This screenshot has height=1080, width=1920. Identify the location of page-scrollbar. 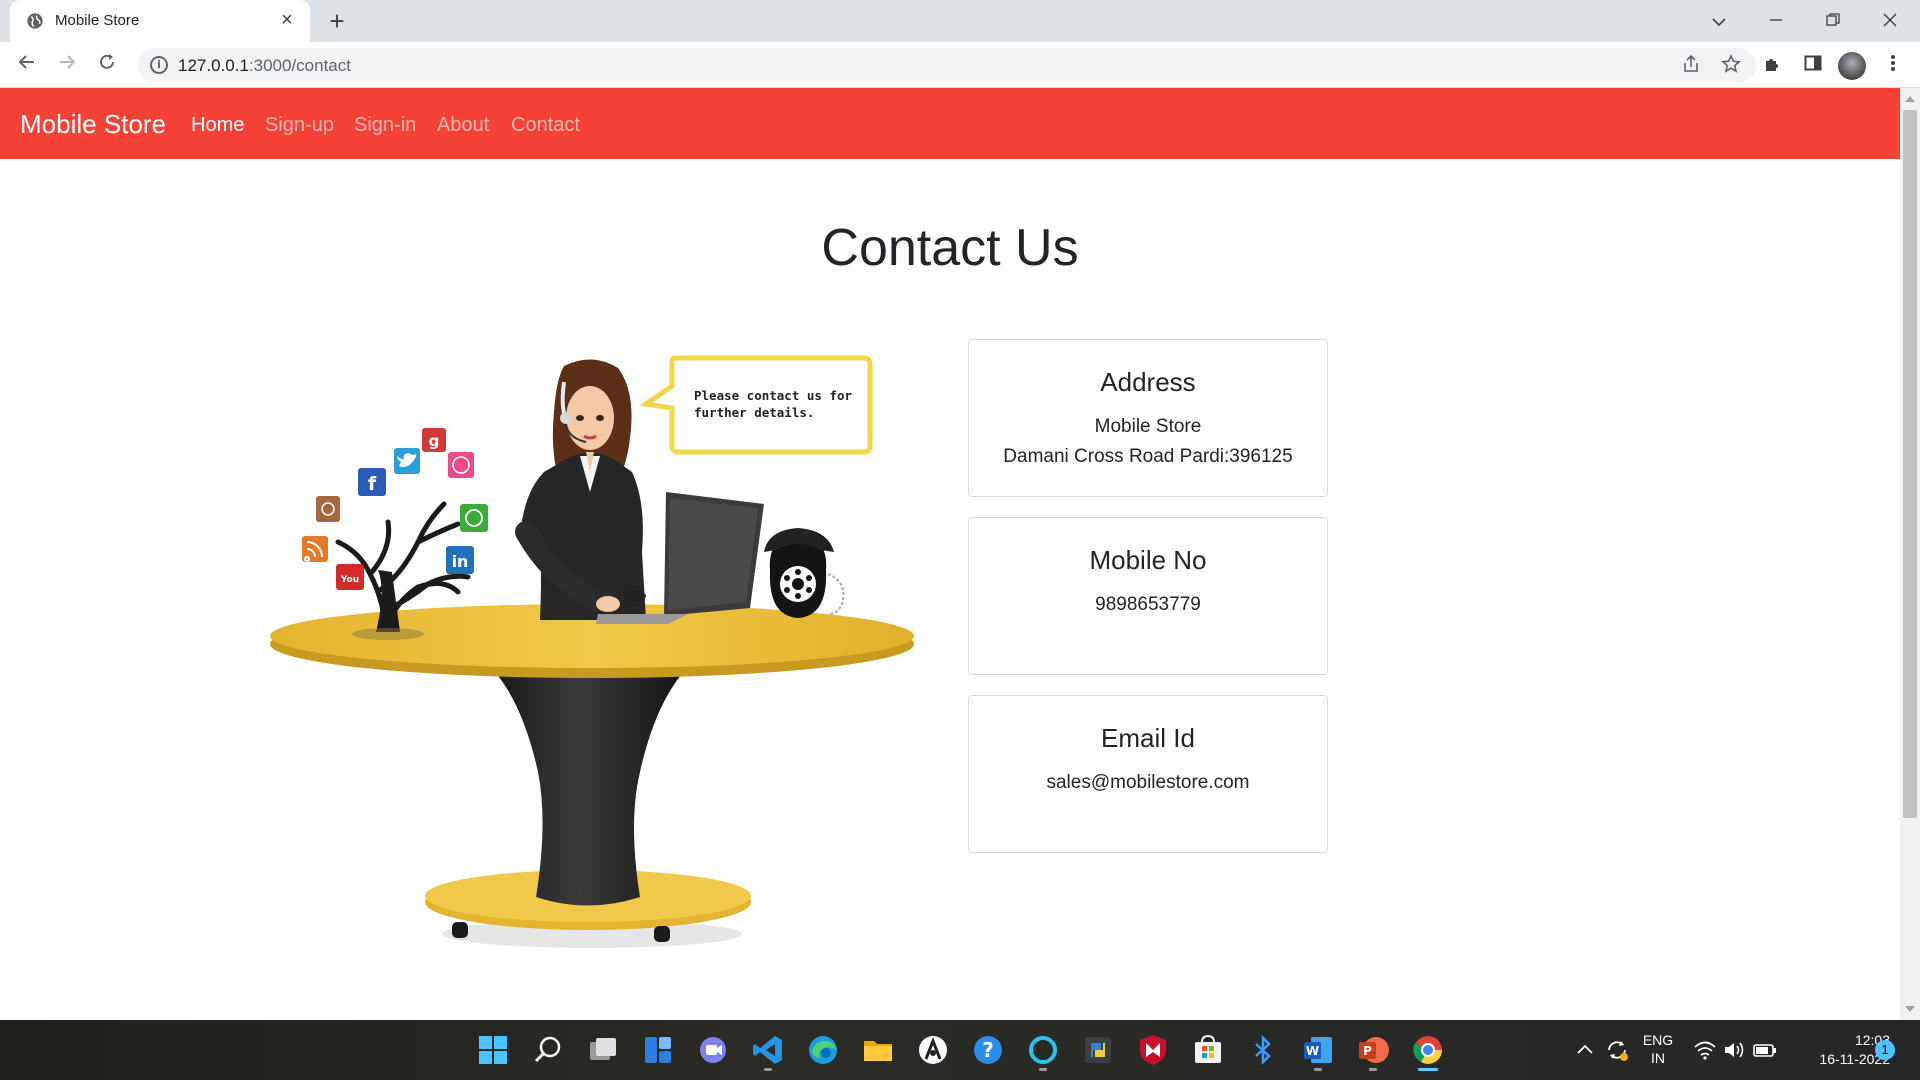
(1910, 554).